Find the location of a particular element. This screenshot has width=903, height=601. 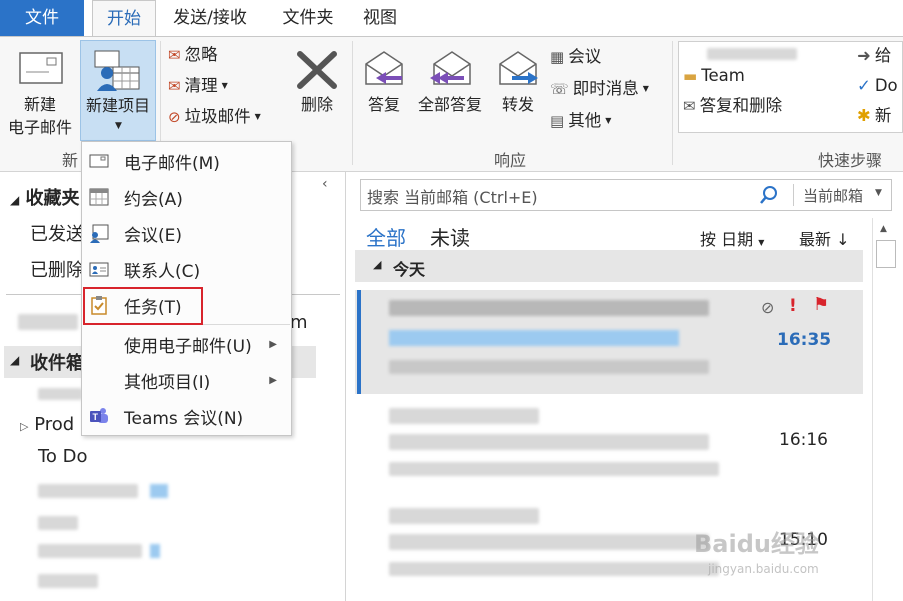

search-scope-select: 当前邮箱 is located at coordinates (833, 195).